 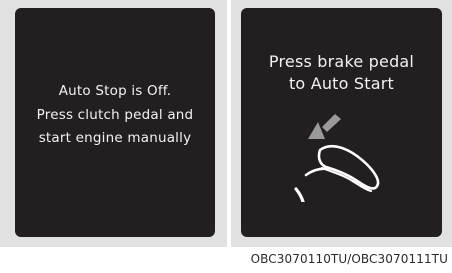 I want to click on message-line-2: Press clutch pedal and, so click(x=115, y=114).